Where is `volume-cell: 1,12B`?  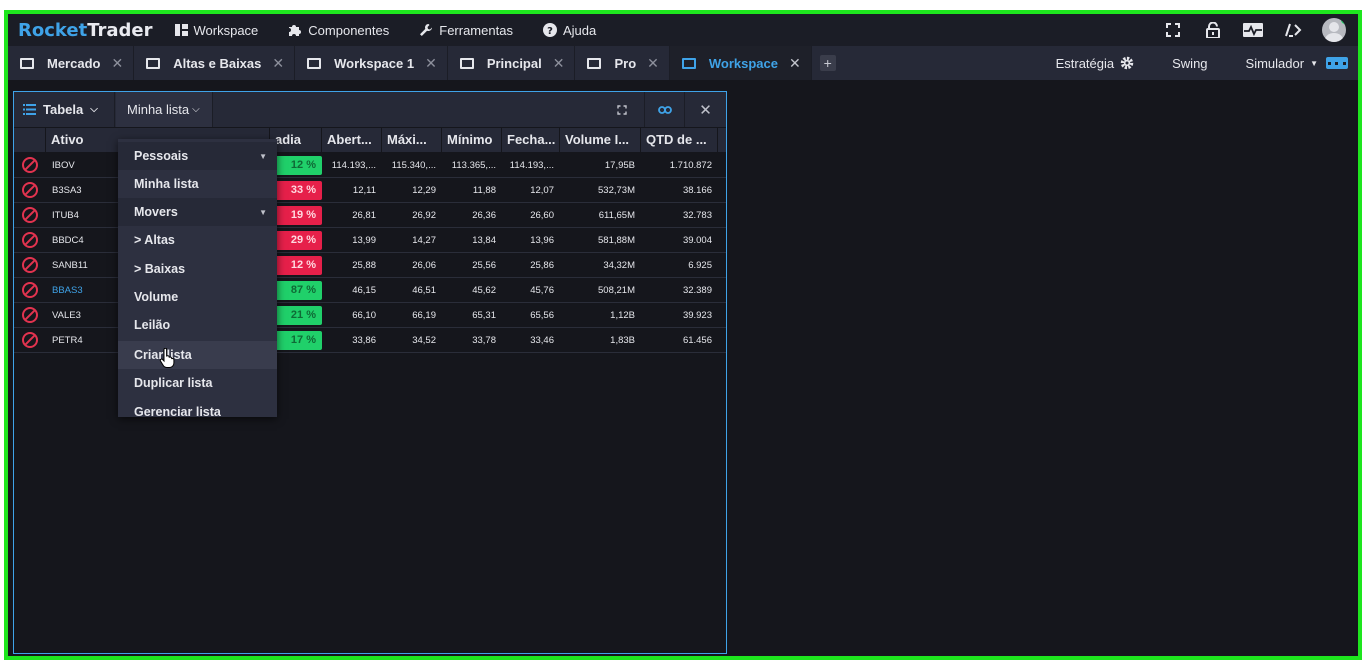 volume-cell: 1,12B is located at coordinates (622, 315).